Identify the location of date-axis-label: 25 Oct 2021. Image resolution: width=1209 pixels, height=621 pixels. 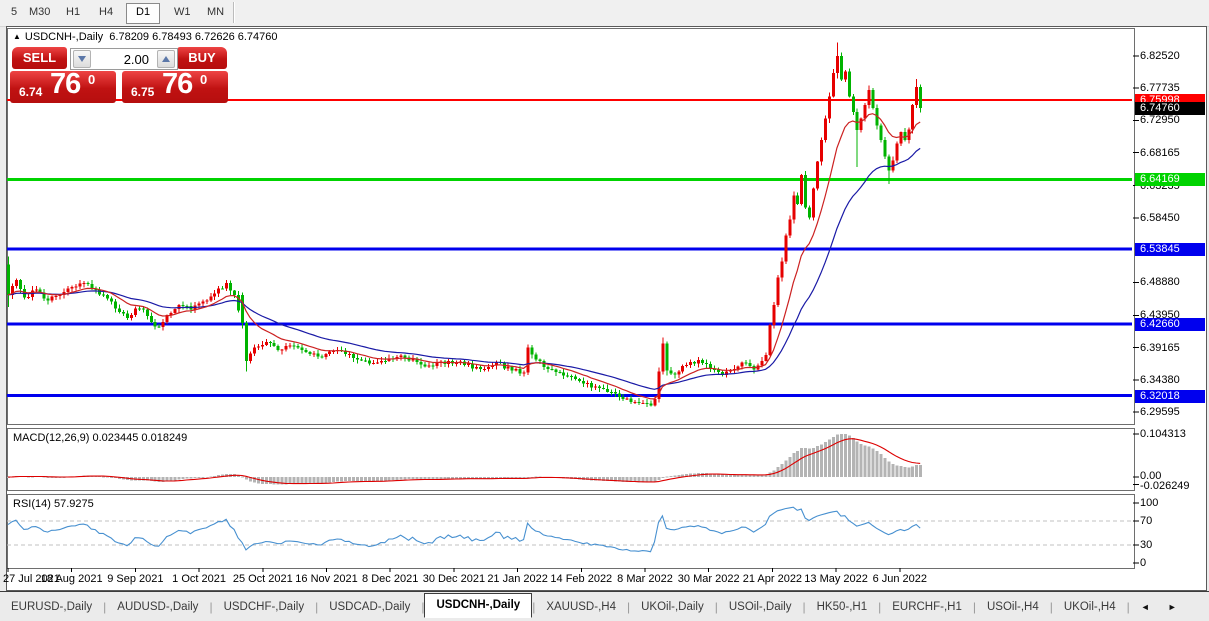
(262, 579).